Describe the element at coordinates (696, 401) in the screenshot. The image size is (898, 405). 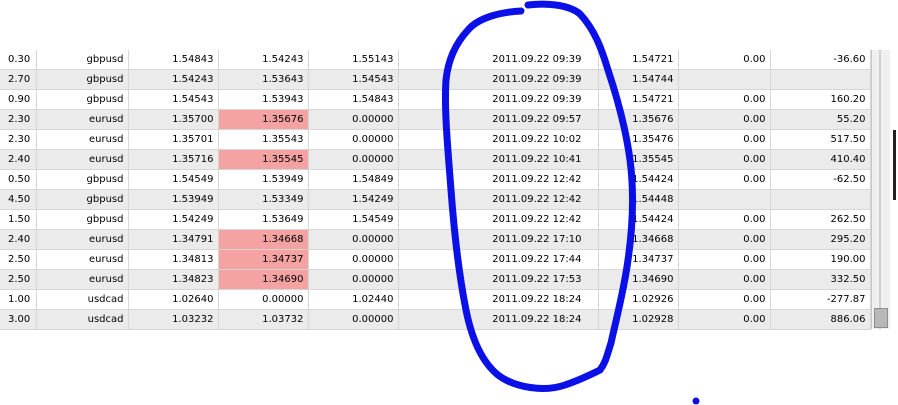
I see `dot-annotation` at that location.